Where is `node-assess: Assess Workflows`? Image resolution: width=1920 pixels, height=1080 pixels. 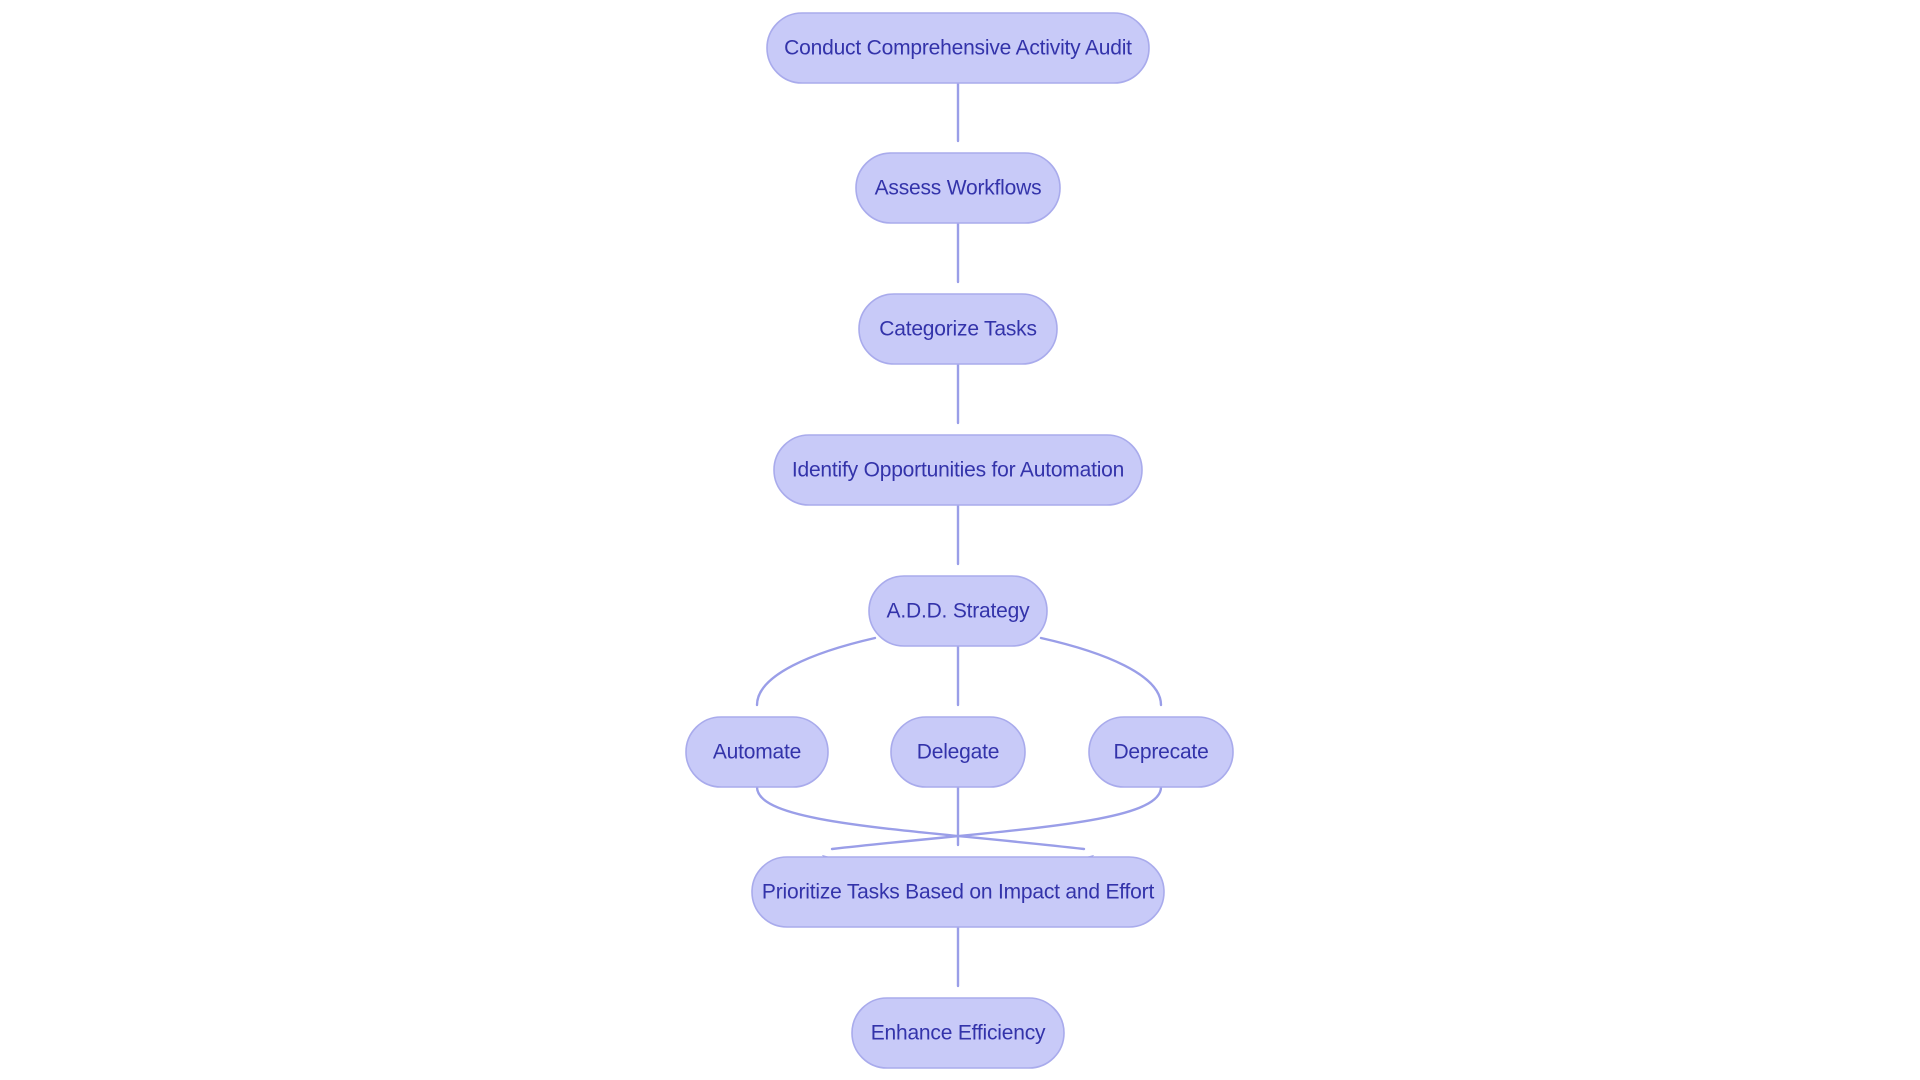
node-assess: Assess Workflows is located at coordinates (958, 188).